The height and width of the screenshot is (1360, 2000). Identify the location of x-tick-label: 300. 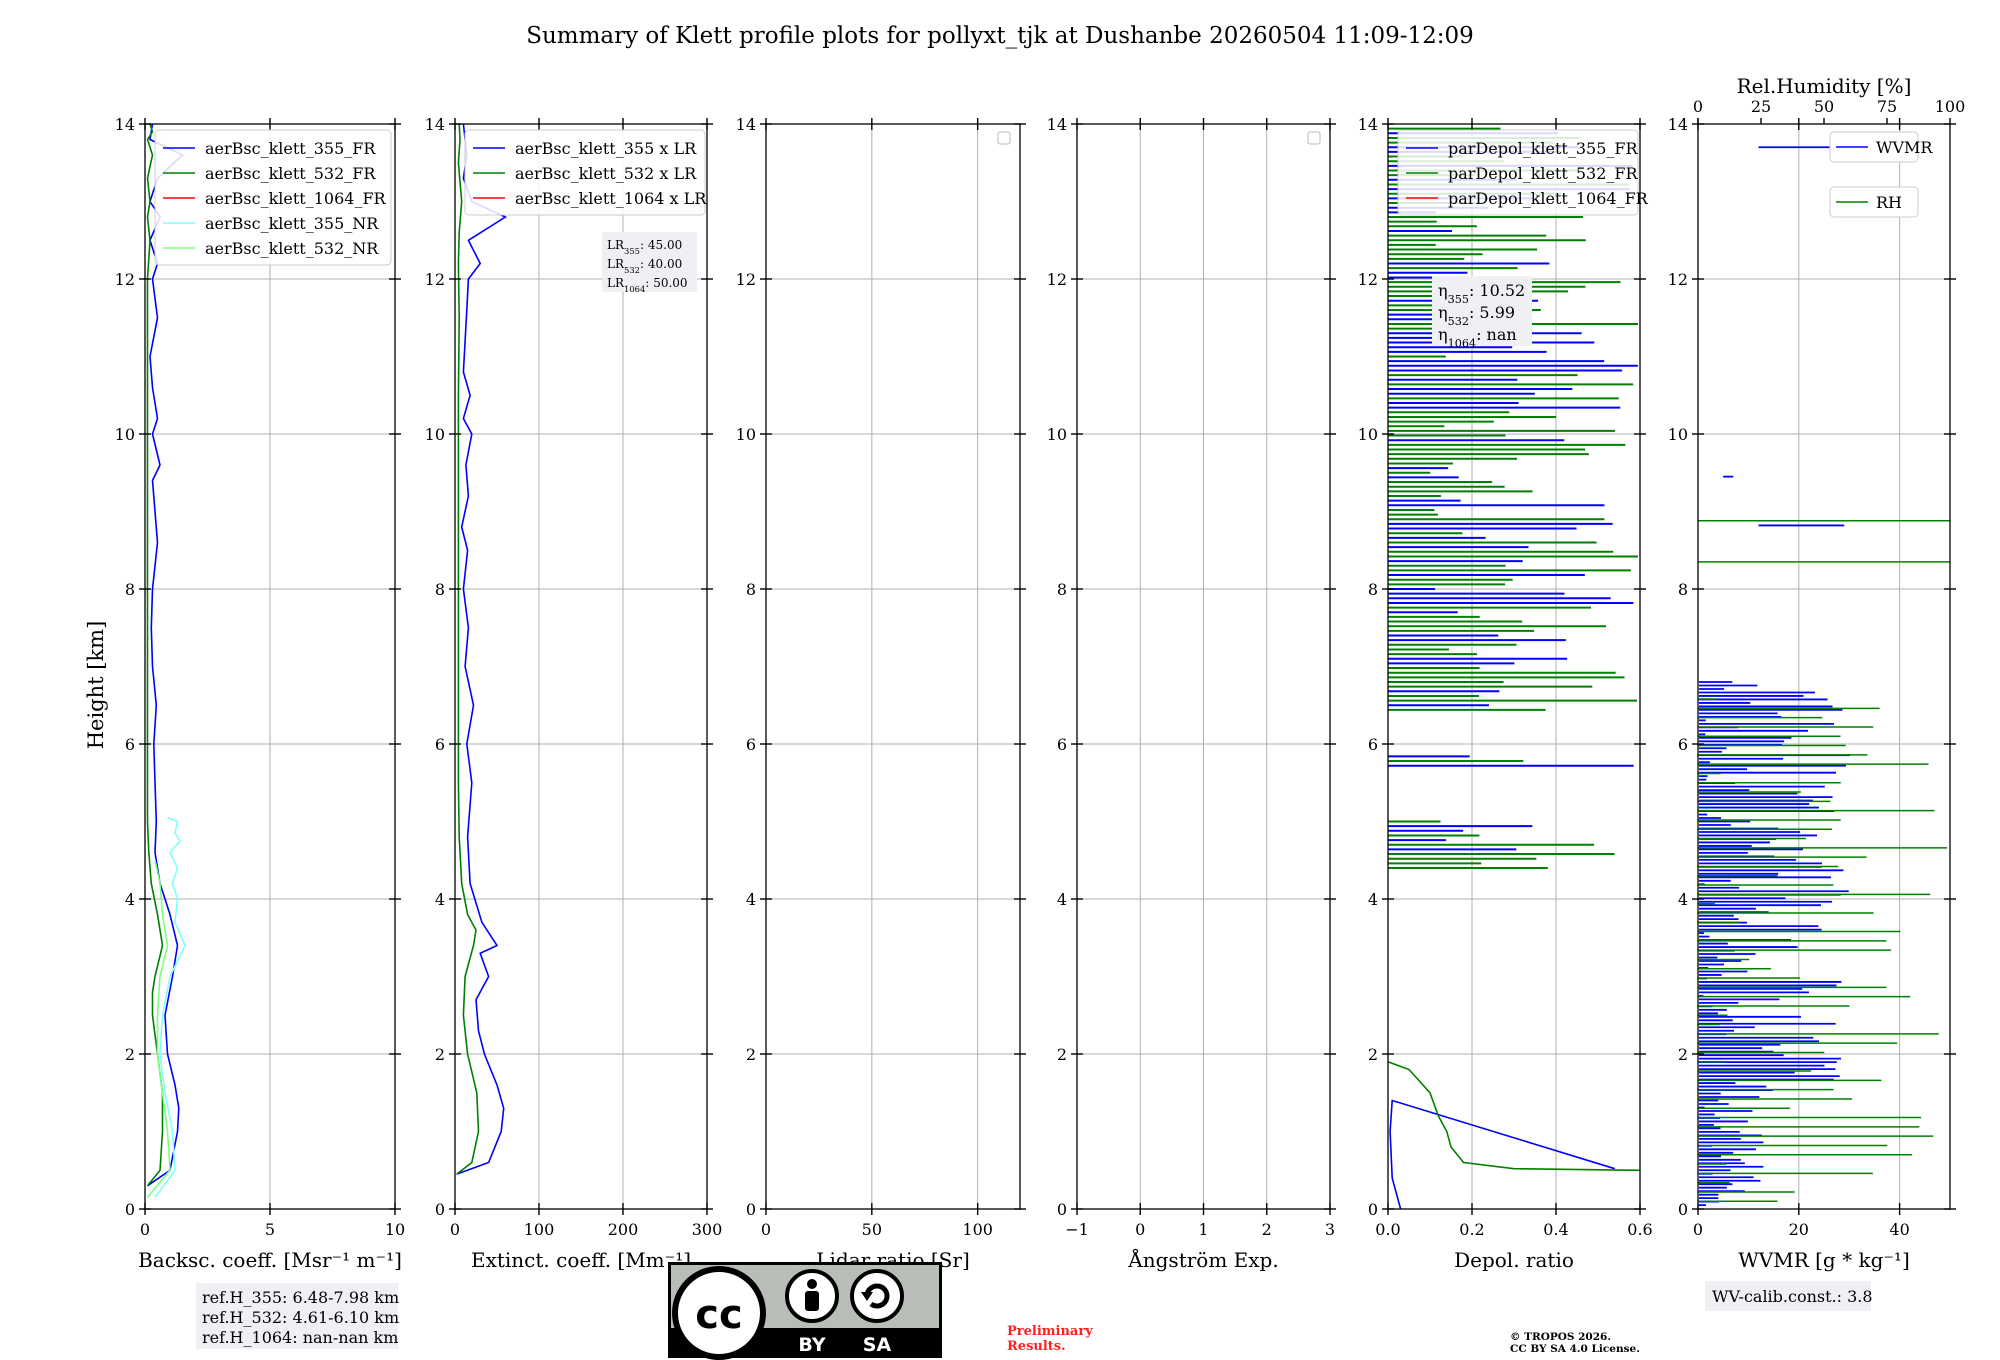
(707, 1229).